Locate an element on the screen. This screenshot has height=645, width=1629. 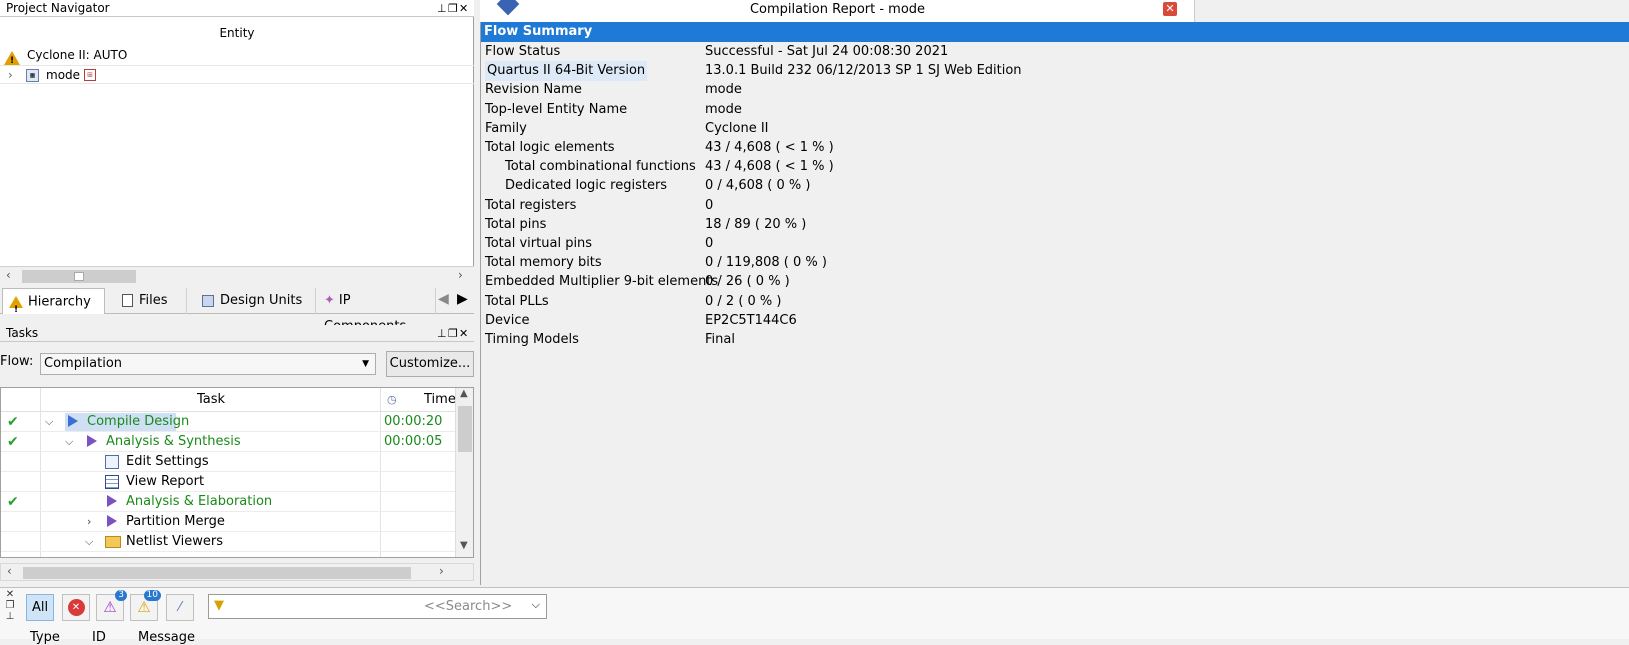
filter-critical-warnings-button: ⚠ 3 is located at coordinates (111, 605).